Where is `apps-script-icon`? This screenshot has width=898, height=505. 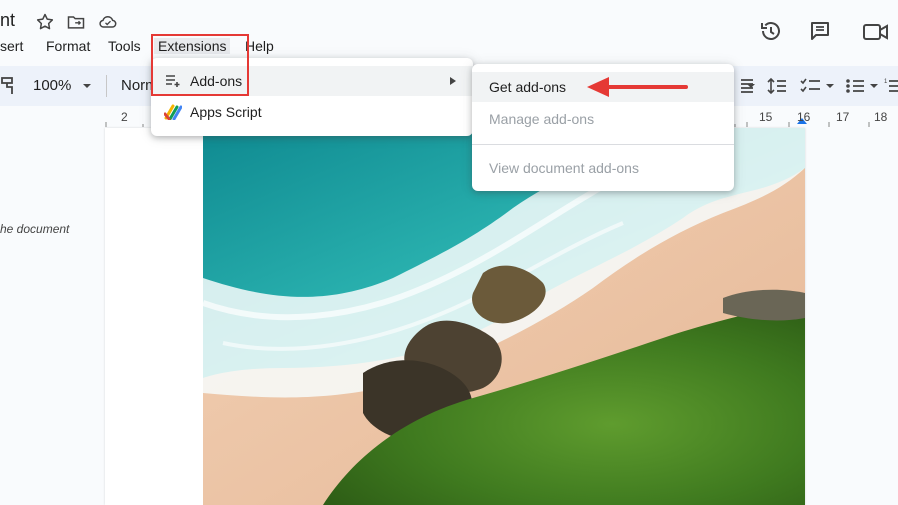 apps-script-icon is located at coordinates (173, 112).